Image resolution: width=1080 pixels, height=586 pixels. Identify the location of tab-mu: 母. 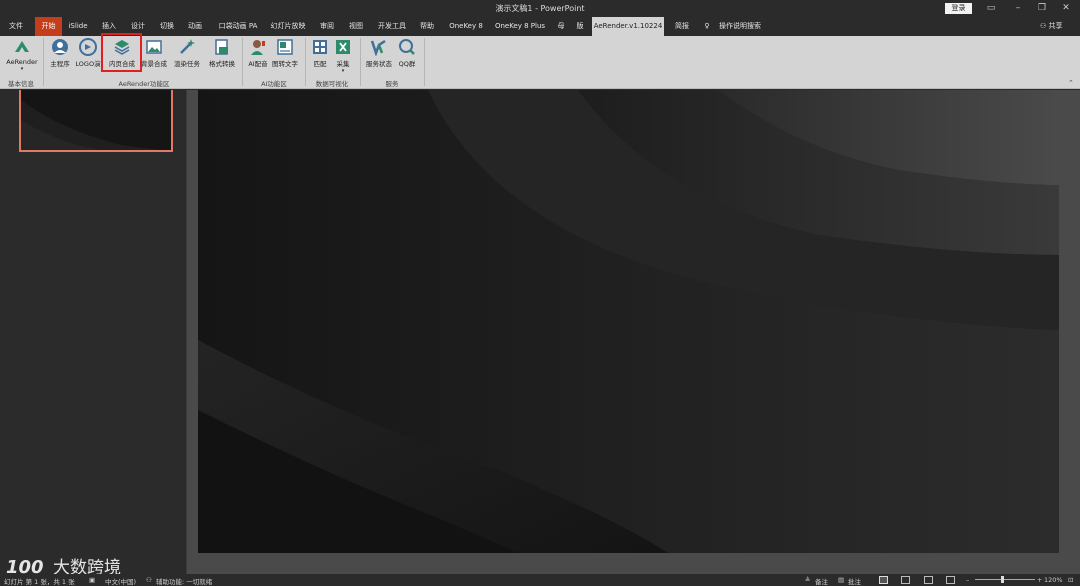
(561, 26).